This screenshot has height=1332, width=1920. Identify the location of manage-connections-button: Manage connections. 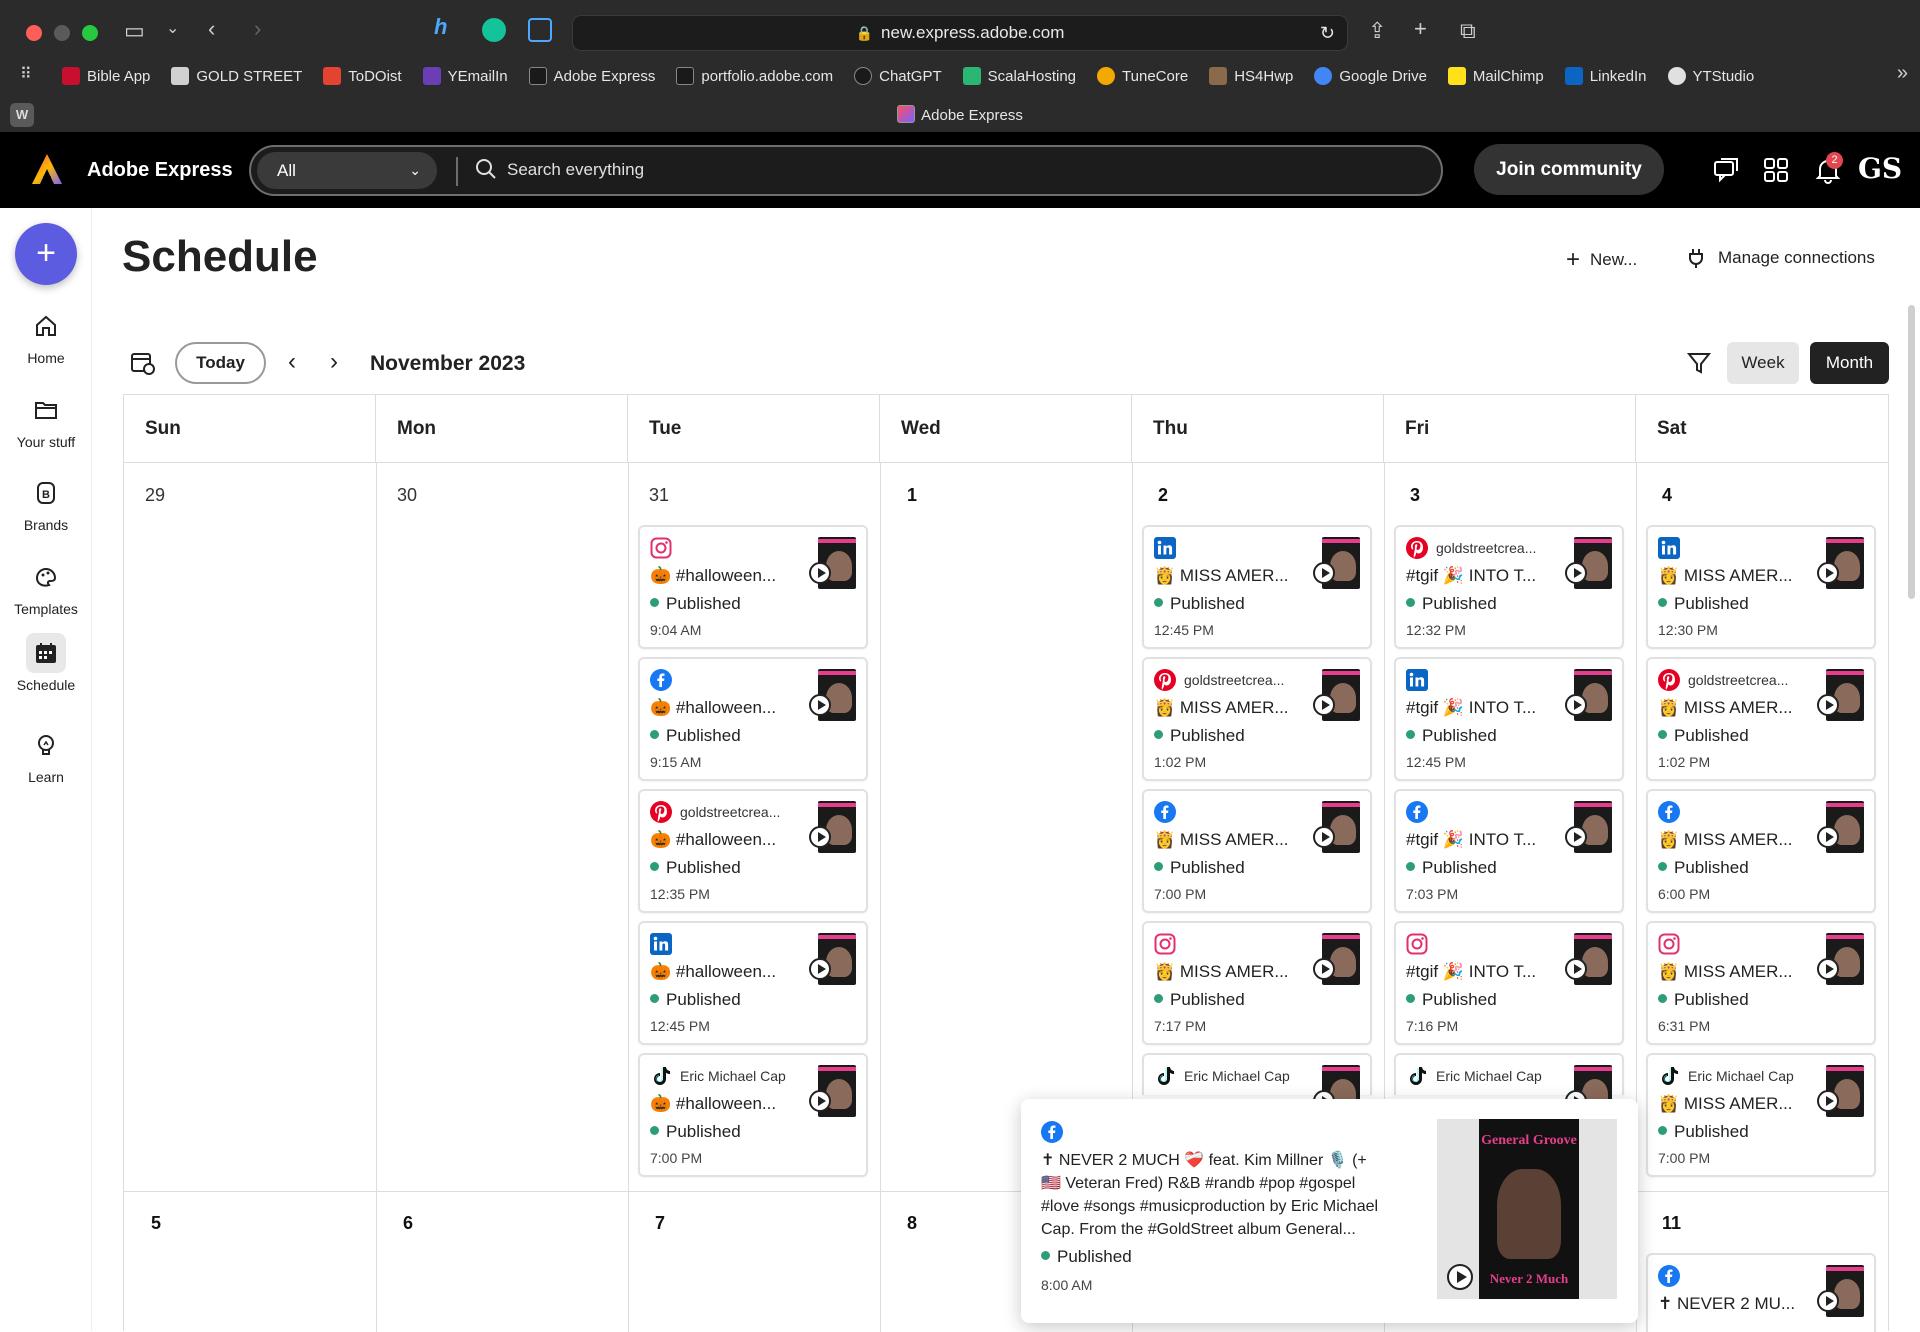
(1779, 258).